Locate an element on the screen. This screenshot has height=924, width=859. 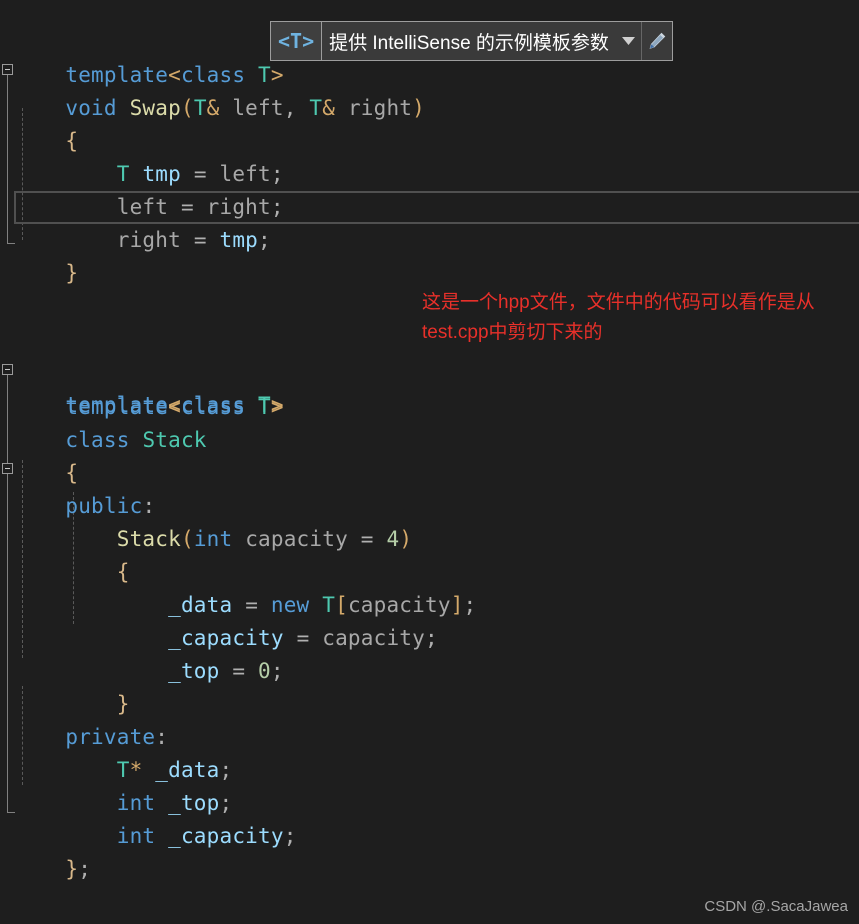
code-line: }; is located at coordinates (429, 850).